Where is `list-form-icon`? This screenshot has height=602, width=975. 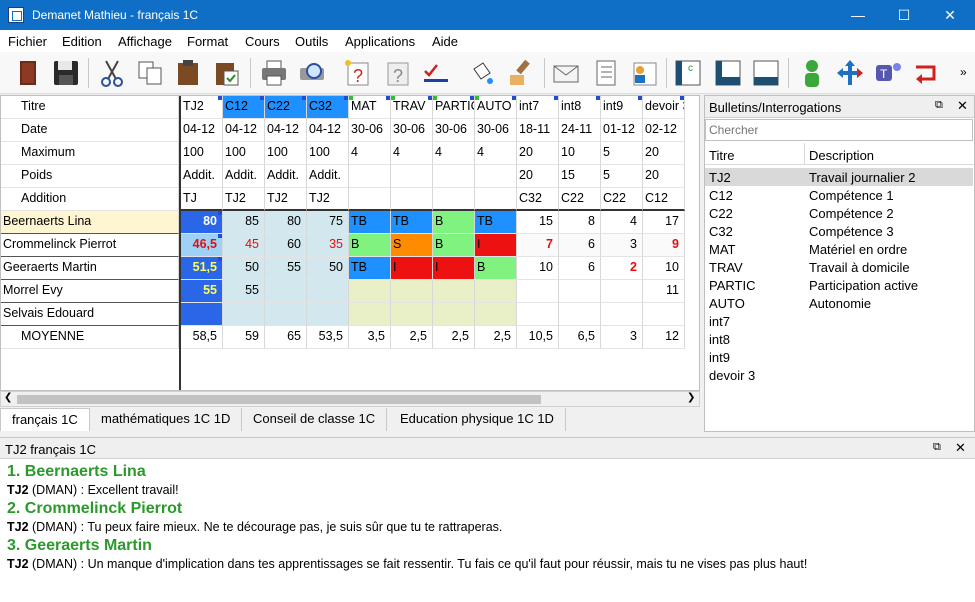 list-form-icon is located at coordinates (606, 73).